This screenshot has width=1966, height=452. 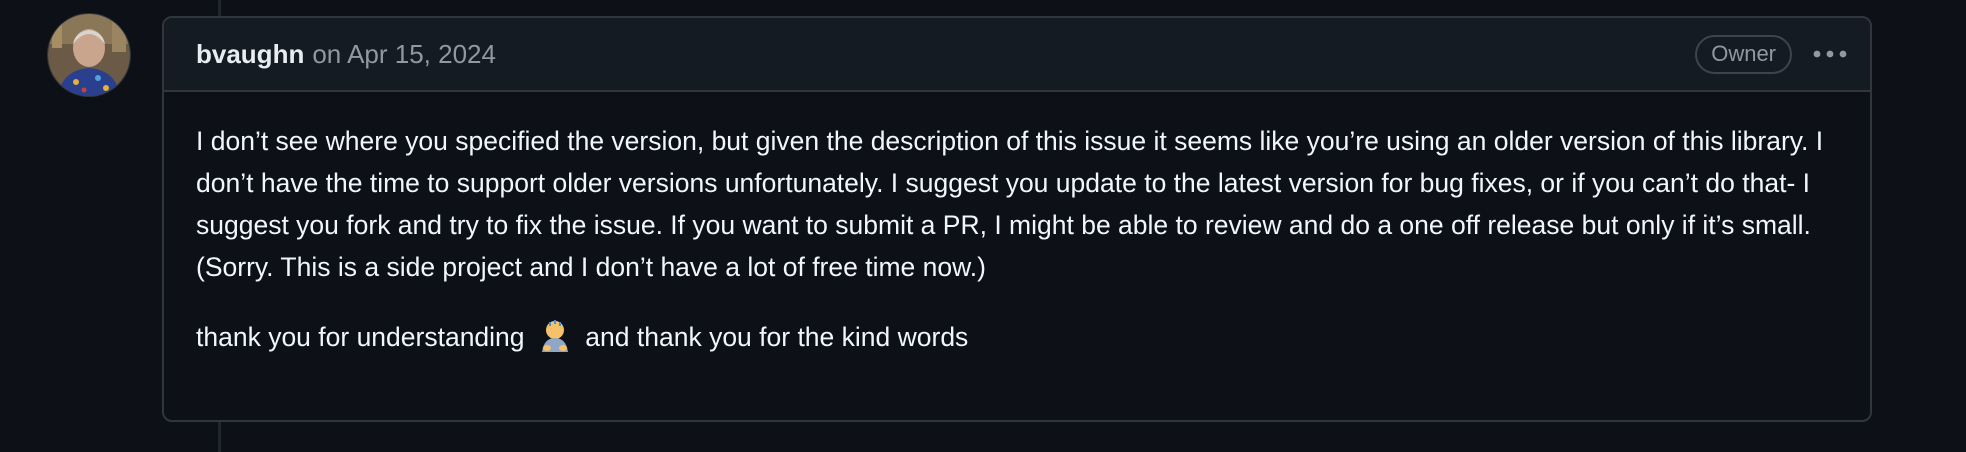 I want to click on comment-header: bvaughn on Apr 15, 2024 Owner, so click(x=1017, y=55).